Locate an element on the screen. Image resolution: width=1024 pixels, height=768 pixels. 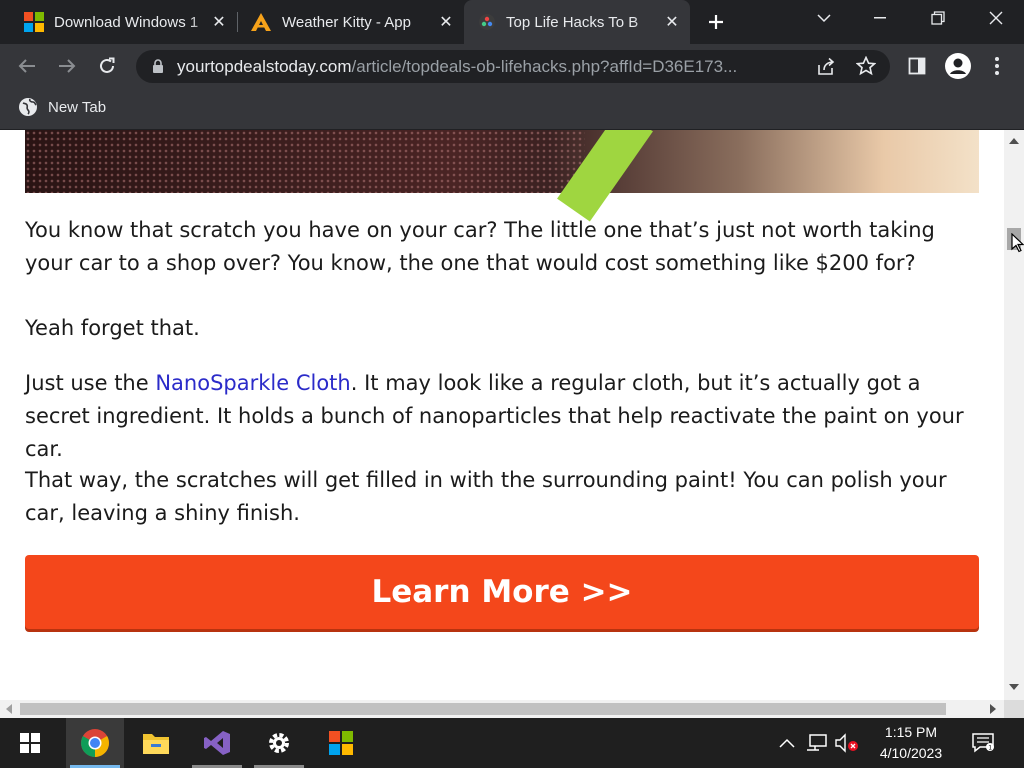
forward-button is located at coordinates (67, 66).